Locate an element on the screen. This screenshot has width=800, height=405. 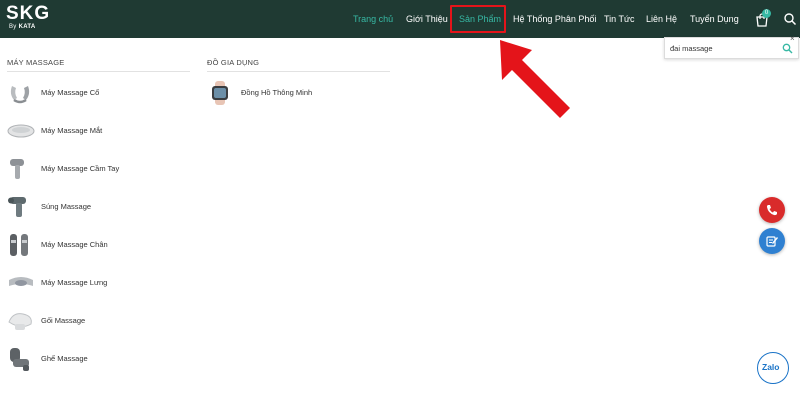
call-button is located at coordinates (772, 210).